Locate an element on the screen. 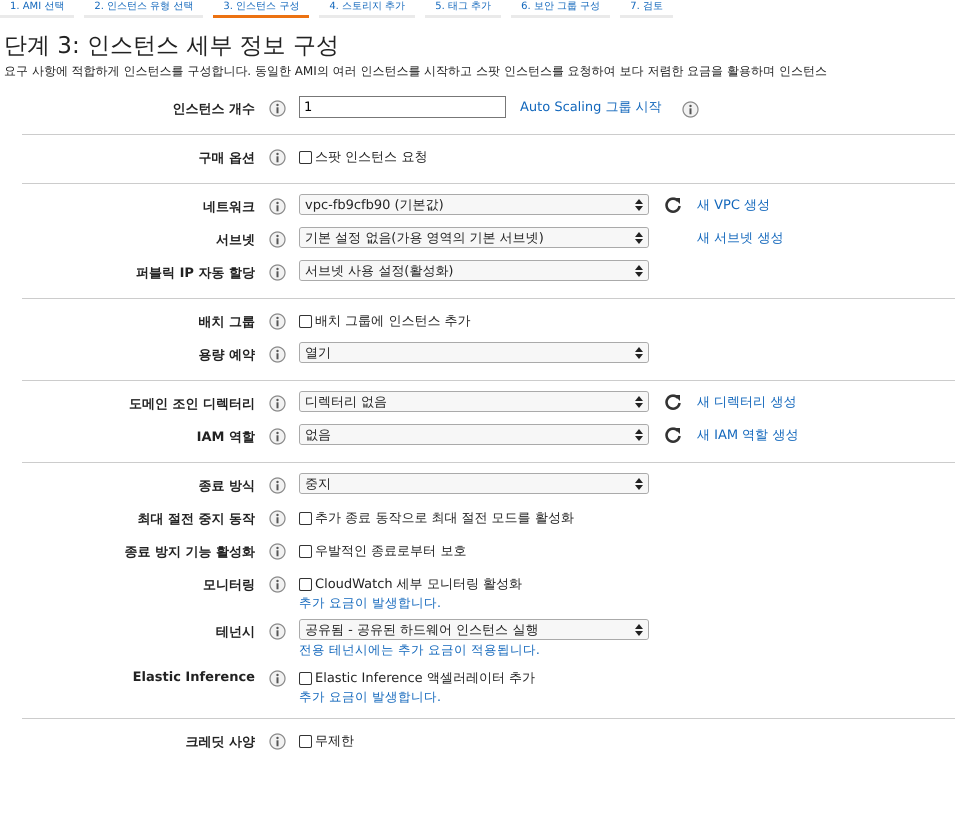  checkbox: CloudWatch 세부 모니터링 활성화 is located at coordinates (410, 582).